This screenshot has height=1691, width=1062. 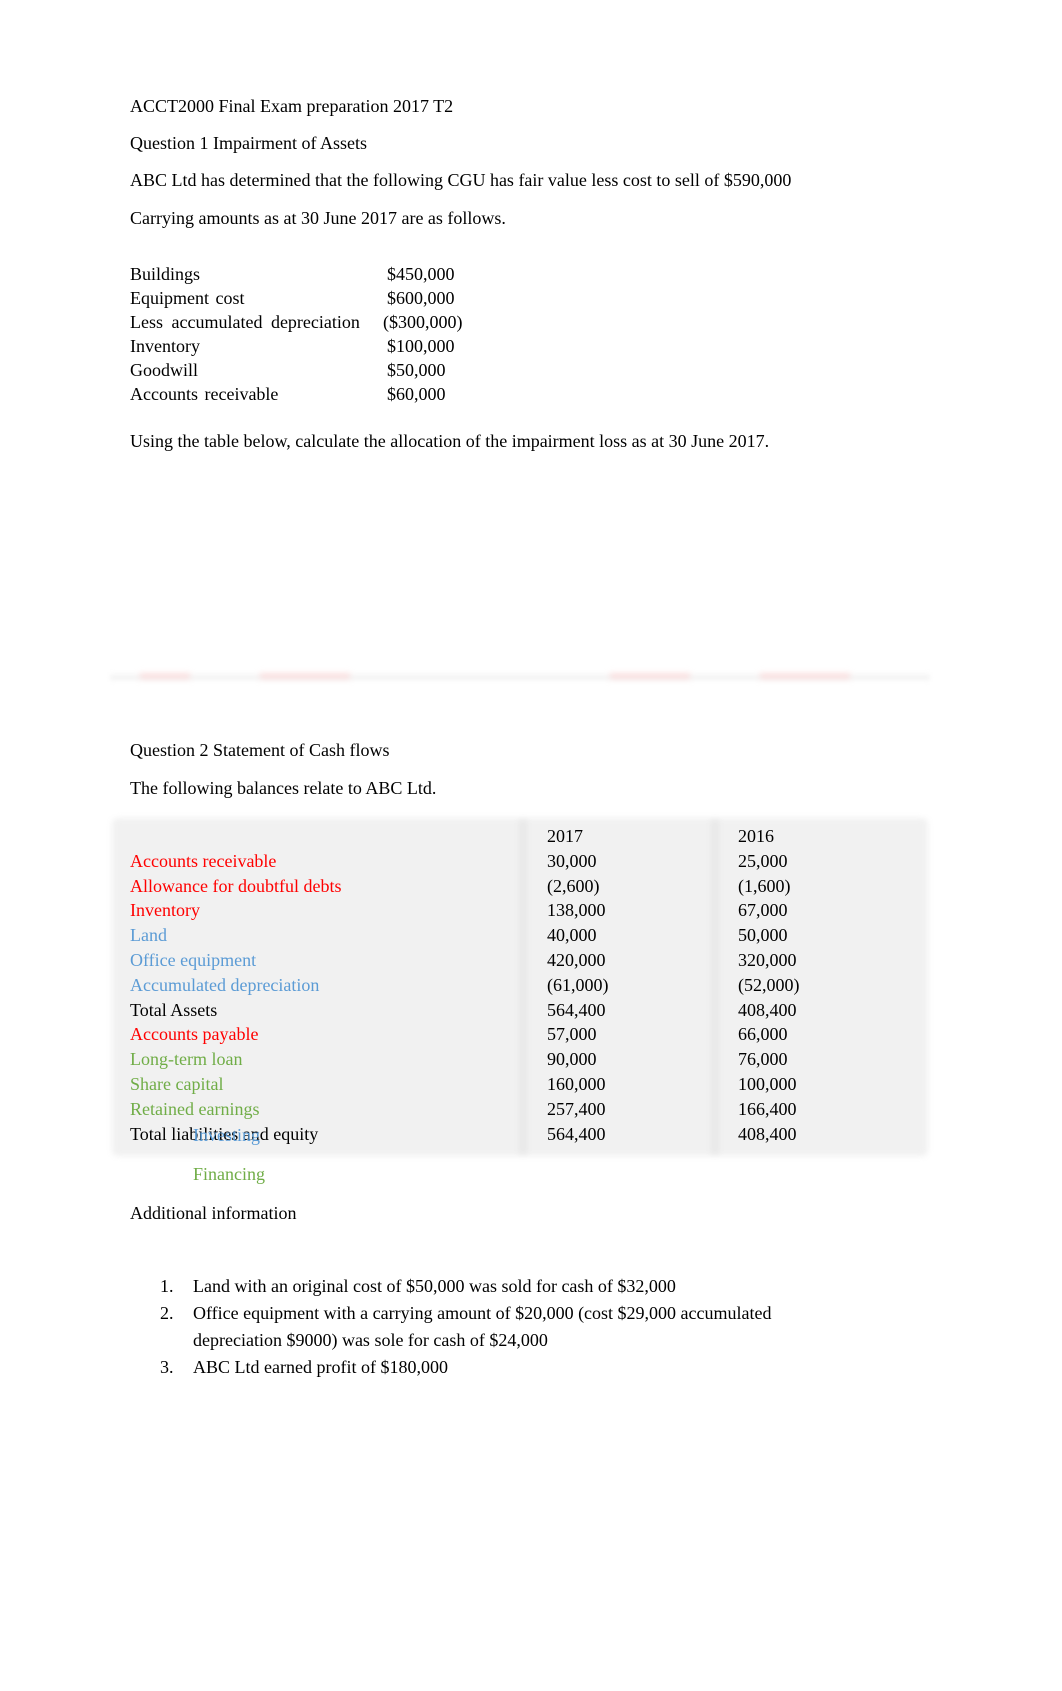 What do you see at coordinates (764, 885) in the screenshot?
I see `row-value-2016: (1,600)` at bounding box center [764, 885].